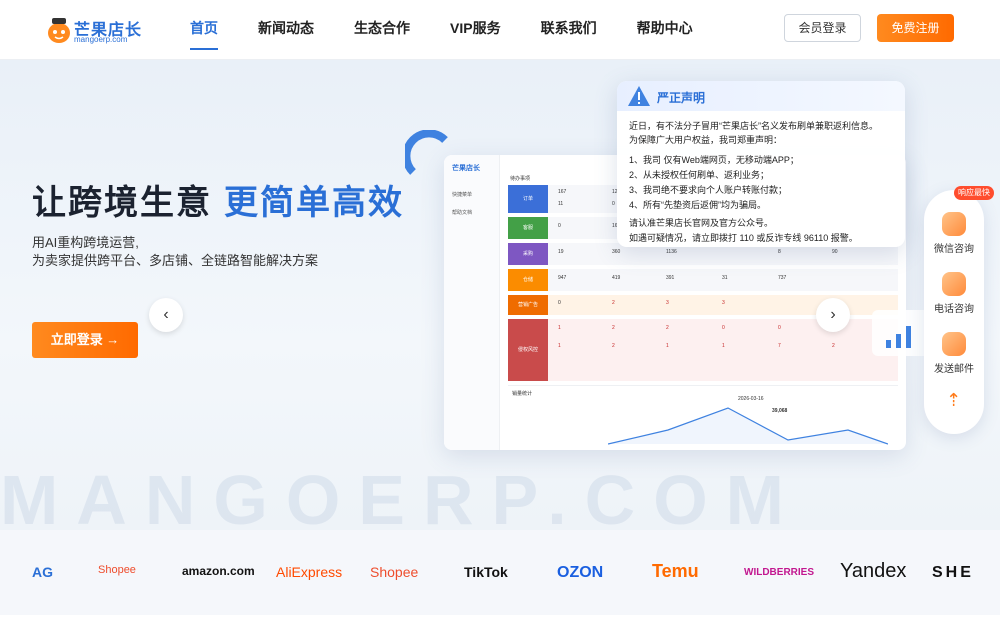 The width and height of the screenshot is (1000, 618). What do you see at coordinates (122, 203) in the screenshot?
I see `hero-title-plain: 让跨境生意` at bounding box center [122, 203].